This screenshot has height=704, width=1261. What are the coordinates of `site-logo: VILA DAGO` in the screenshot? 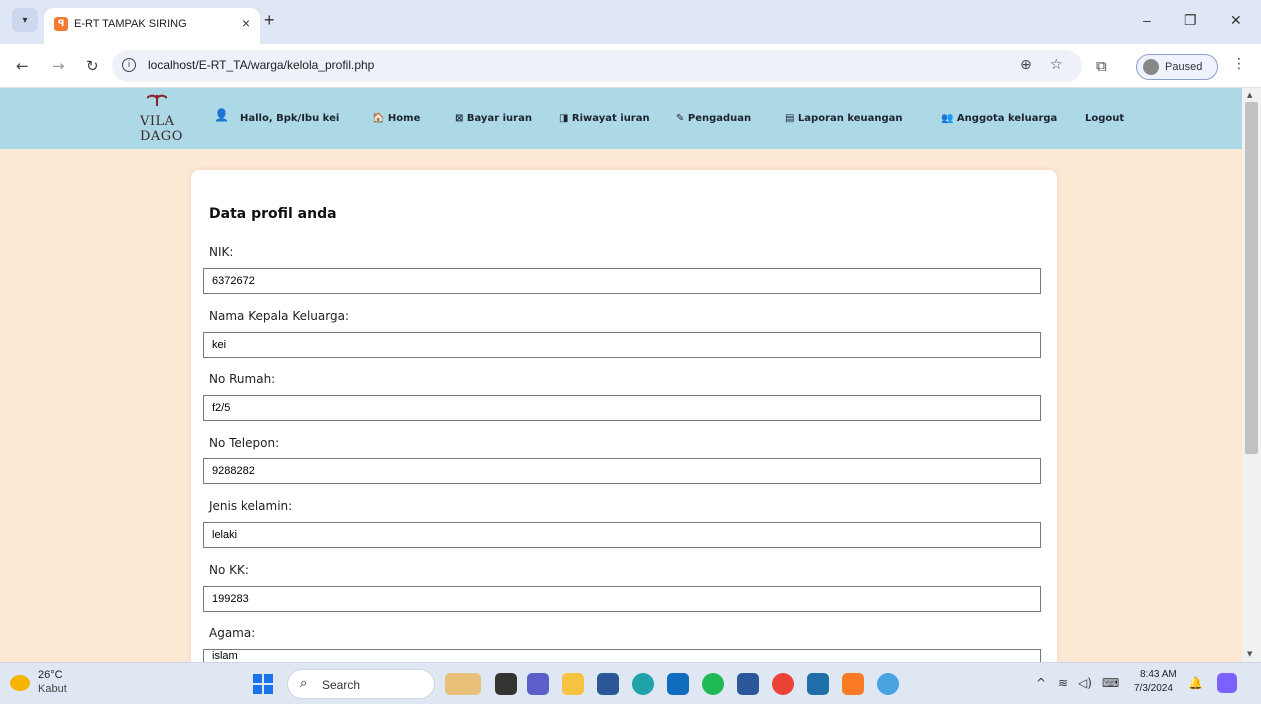 It's located at (171, 119).